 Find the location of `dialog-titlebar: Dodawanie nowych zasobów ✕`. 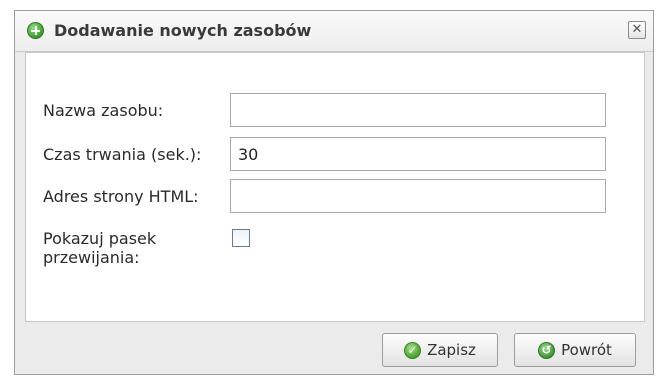

dialog-titlebar: Dodawanie nowych zasobów ✕ is located at coordinates (334, 31).